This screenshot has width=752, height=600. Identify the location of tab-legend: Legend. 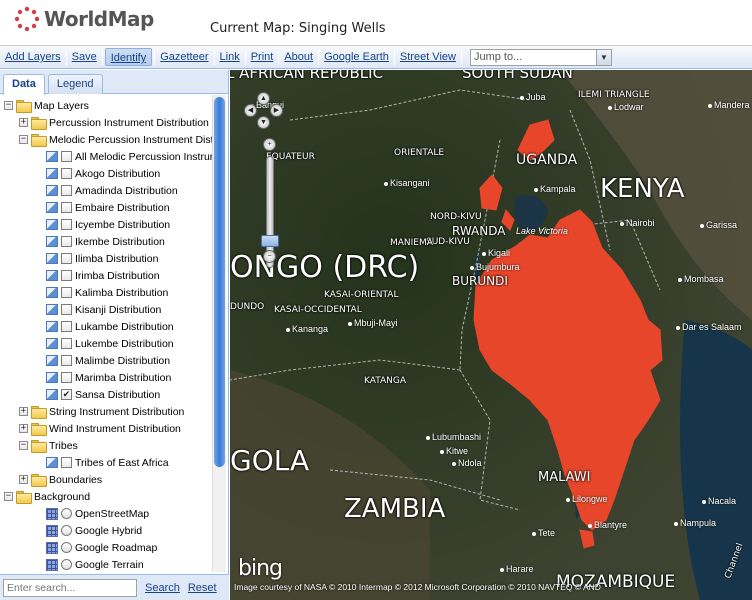
(75, 84).